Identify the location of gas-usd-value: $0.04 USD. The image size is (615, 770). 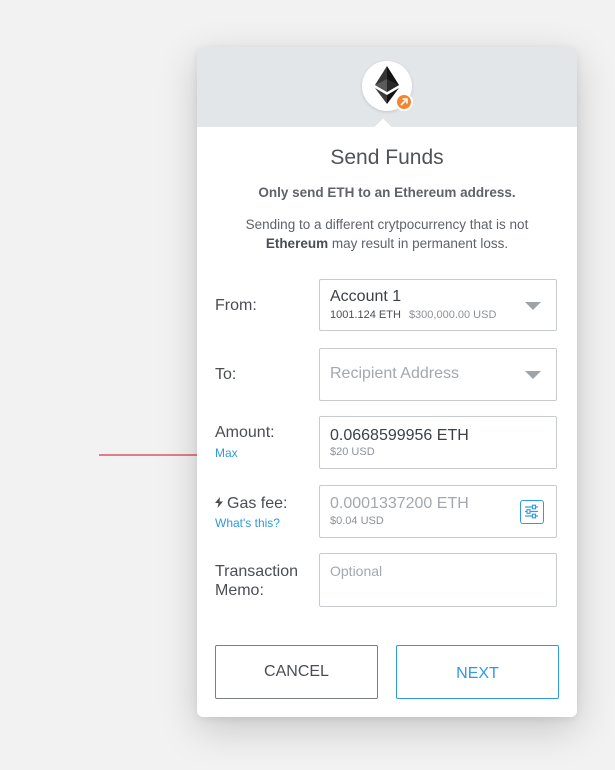
(357, 521).